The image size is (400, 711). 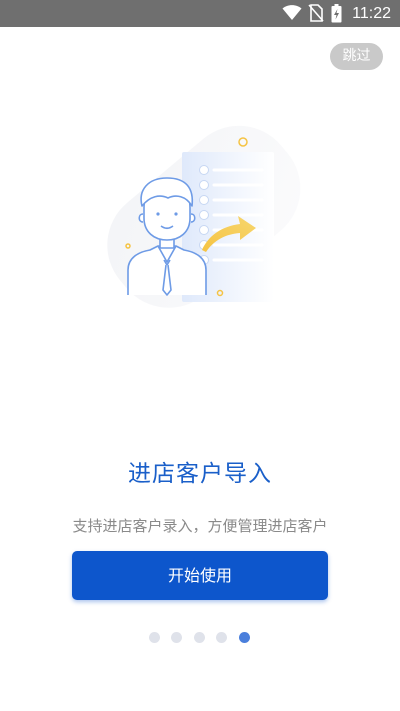 What do you see at coordinates (371, 13) in the screenshot?
I see `status-time: 11:22` at bounding box center [371, 13].